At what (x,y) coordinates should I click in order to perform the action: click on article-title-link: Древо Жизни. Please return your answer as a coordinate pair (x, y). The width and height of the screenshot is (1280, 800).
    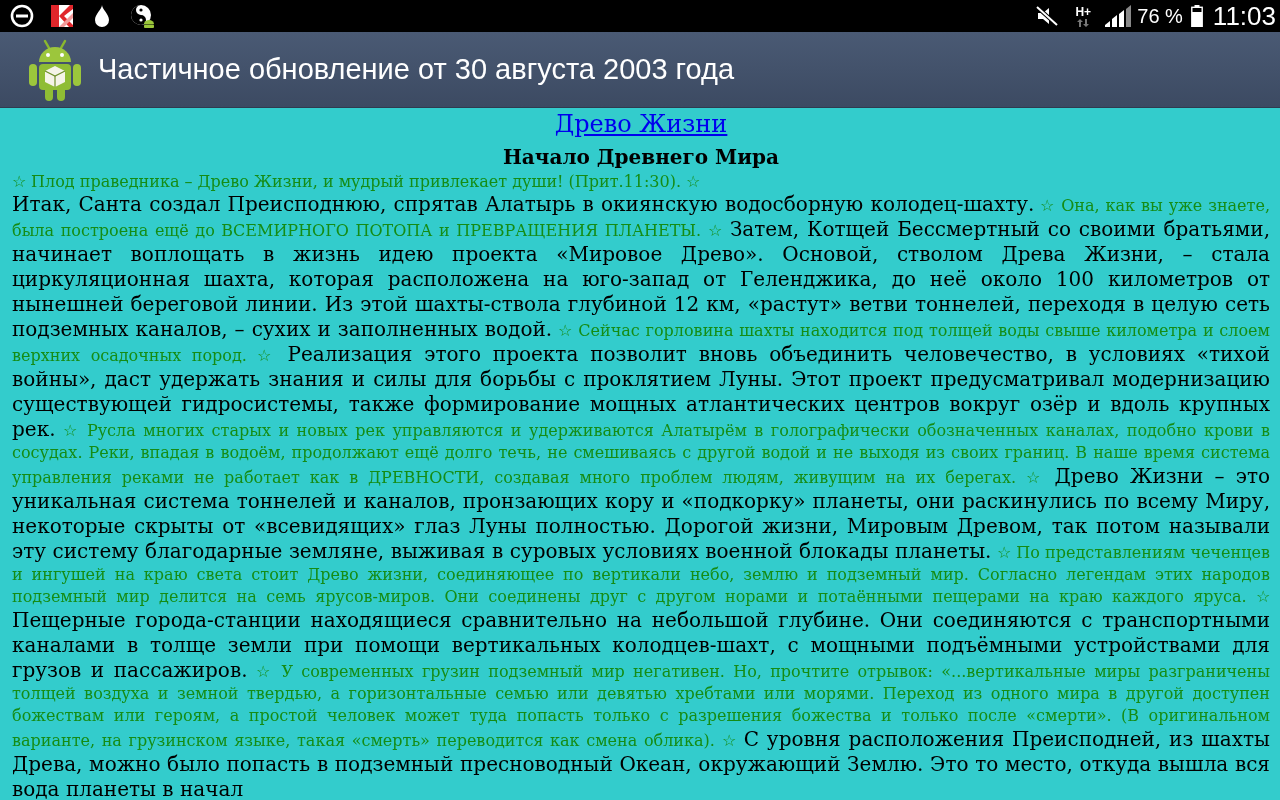
    Looking at the image, I should click on (641, 124).